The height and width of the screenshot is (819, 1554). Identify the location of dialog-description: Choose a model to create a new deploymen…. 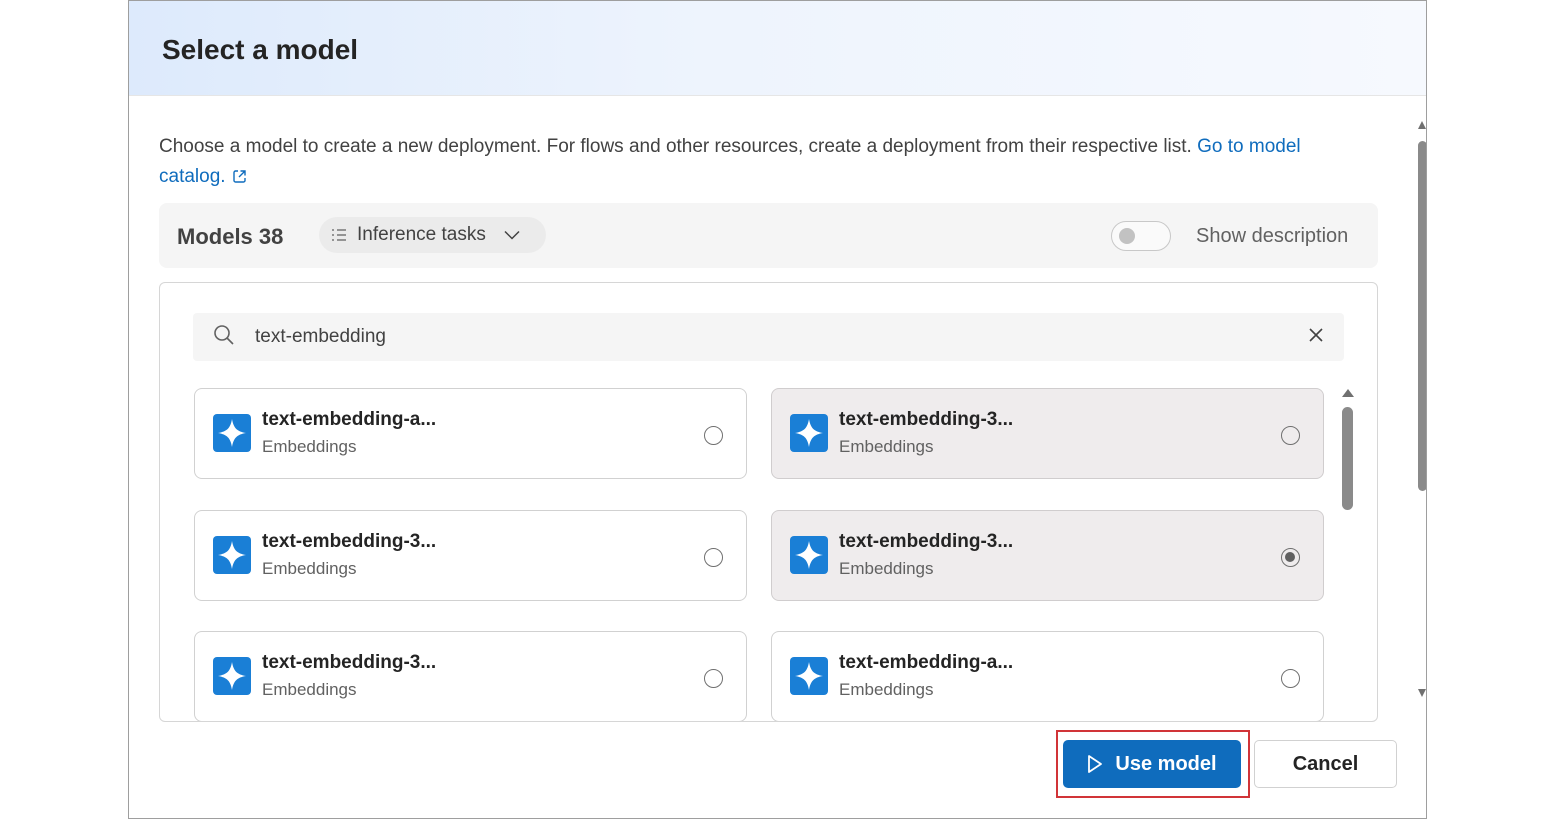
(764, 163).